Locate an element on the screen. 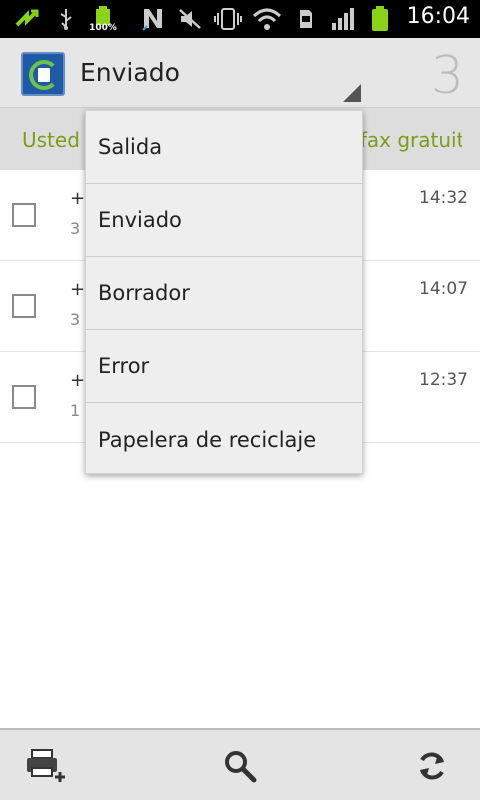 The width and height of the screenshot is (480, 800). status-bar: 100% 16:04 is located at coordinates (240, 19).